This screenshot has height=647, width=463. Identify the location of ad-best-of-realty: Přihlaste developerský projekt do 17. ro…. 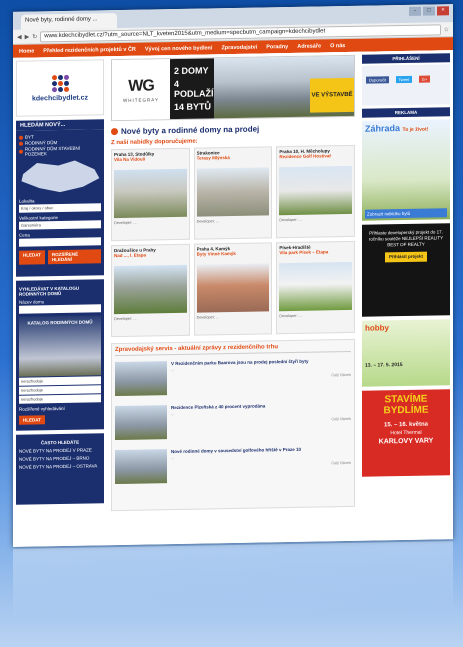
(406, 270).